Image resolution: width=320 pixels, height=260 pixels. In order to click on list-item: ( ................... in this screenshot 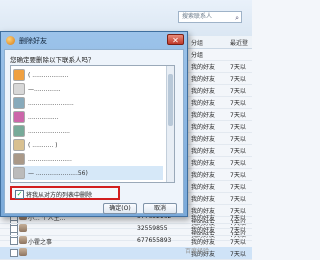, I will do `click(88, 75)`.